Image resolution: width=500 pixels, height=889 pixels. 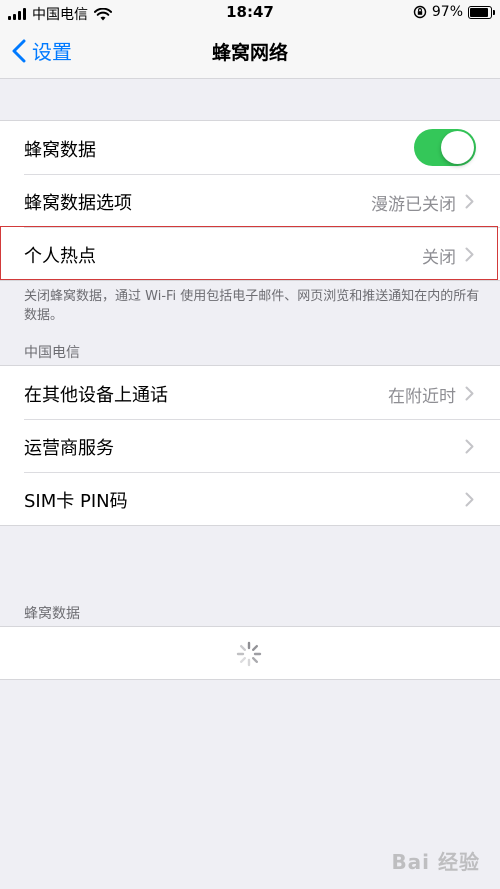 I want to click on row-cellular-data-options: 蜂窝数据选项 漫游已关闭, so click(x=250, y=200).